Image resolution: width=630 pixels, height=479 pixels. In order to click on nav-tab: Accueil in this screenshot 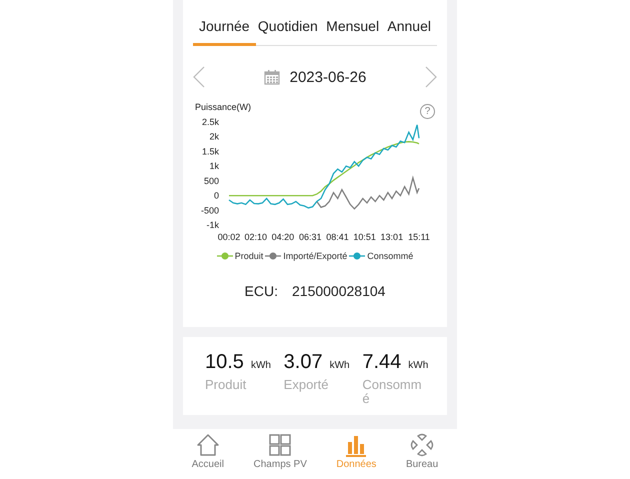, I will do `click(208, 456)`.